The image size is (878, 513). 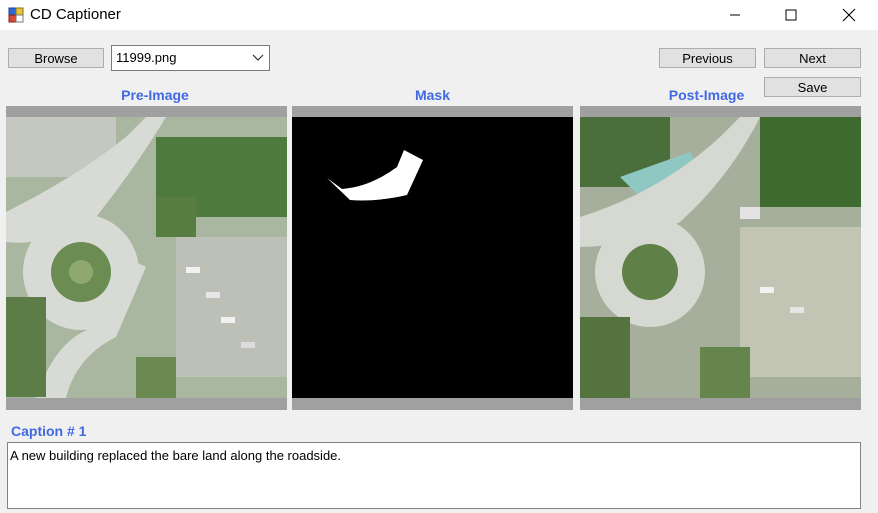 I want to click on minimize-icon, so click(x=735, y=15).